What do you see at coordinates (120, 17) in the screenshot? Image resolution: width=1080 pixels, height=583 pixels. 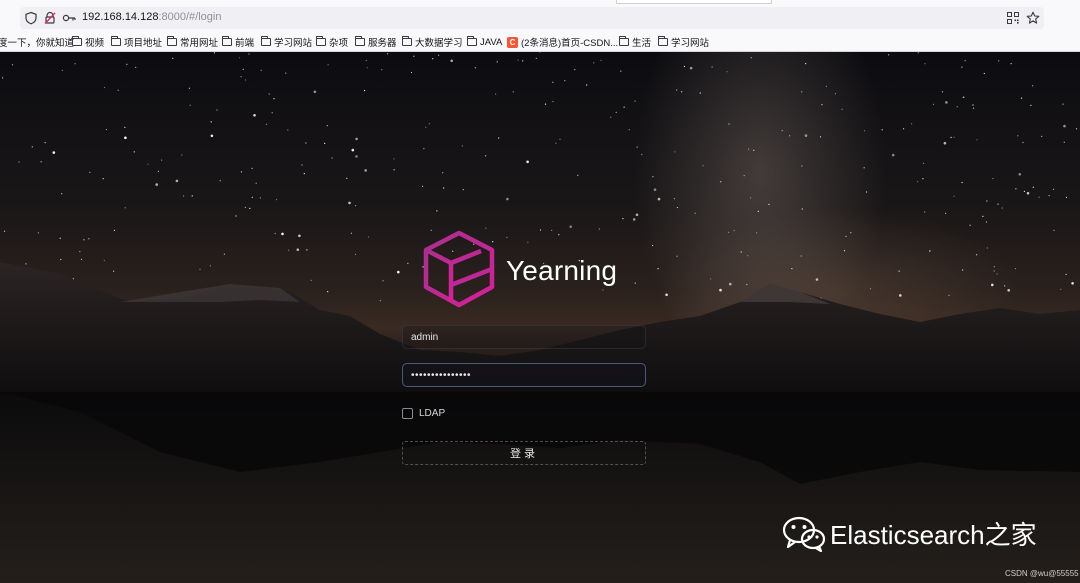 I see `url-host: 192.168.14.128` at bounding box center [120, 17].